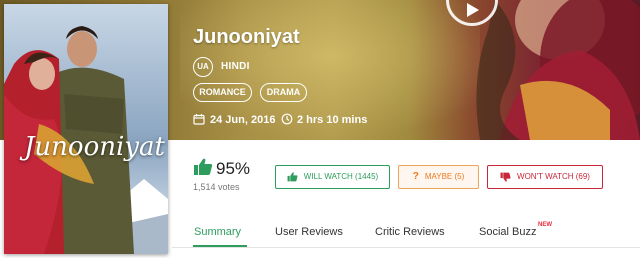  Describe the element at coordinates (283, 92) in the screenshot. I see `genre-tag-drama: DRAMA` at that location.